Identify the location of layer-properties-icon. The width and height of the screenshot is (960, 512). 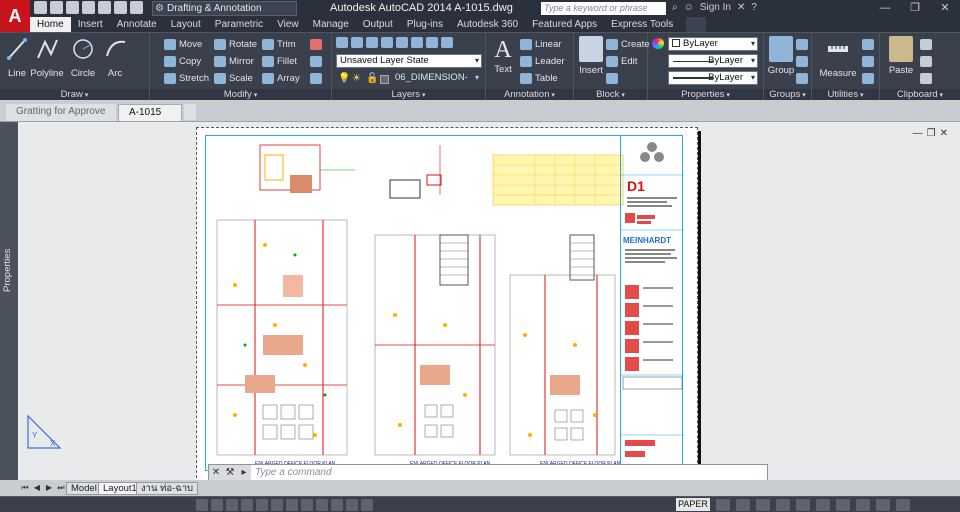
(342, 42).